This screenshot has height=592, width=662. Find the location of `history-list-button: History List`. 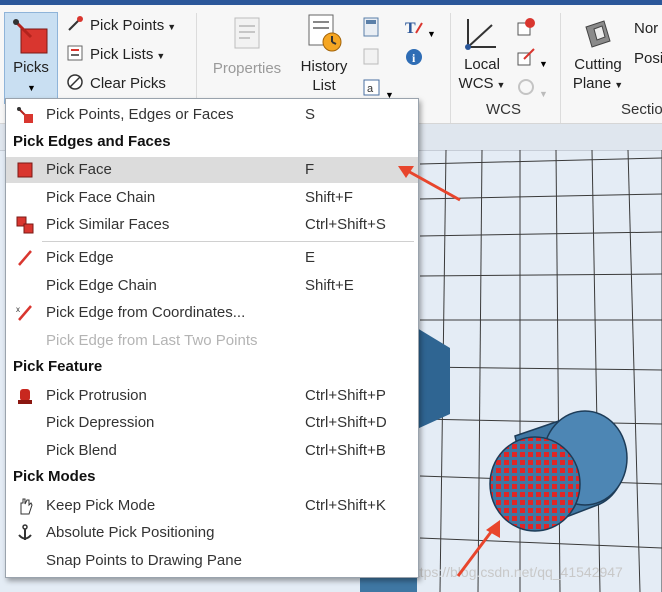

history-list-button: History List is located at coordinates (324, 54).